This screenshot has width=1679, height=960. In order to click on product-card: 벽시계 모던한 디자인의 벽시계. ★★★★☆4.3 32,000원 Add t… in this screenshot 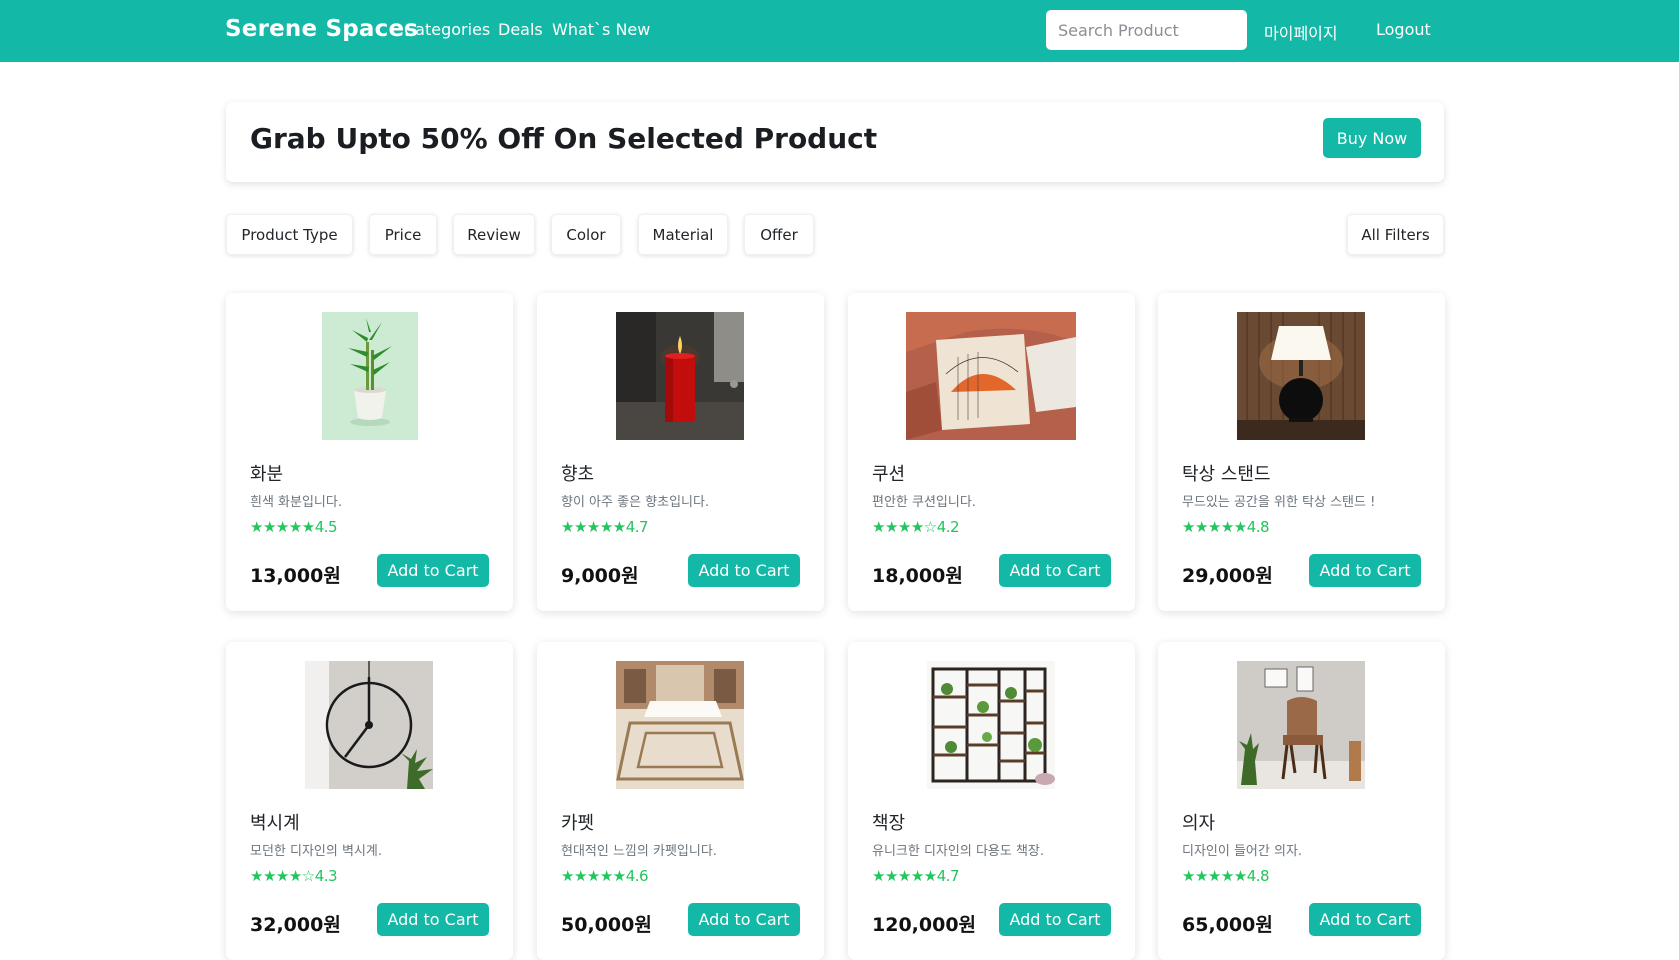, I will do `click(369, 801)`.